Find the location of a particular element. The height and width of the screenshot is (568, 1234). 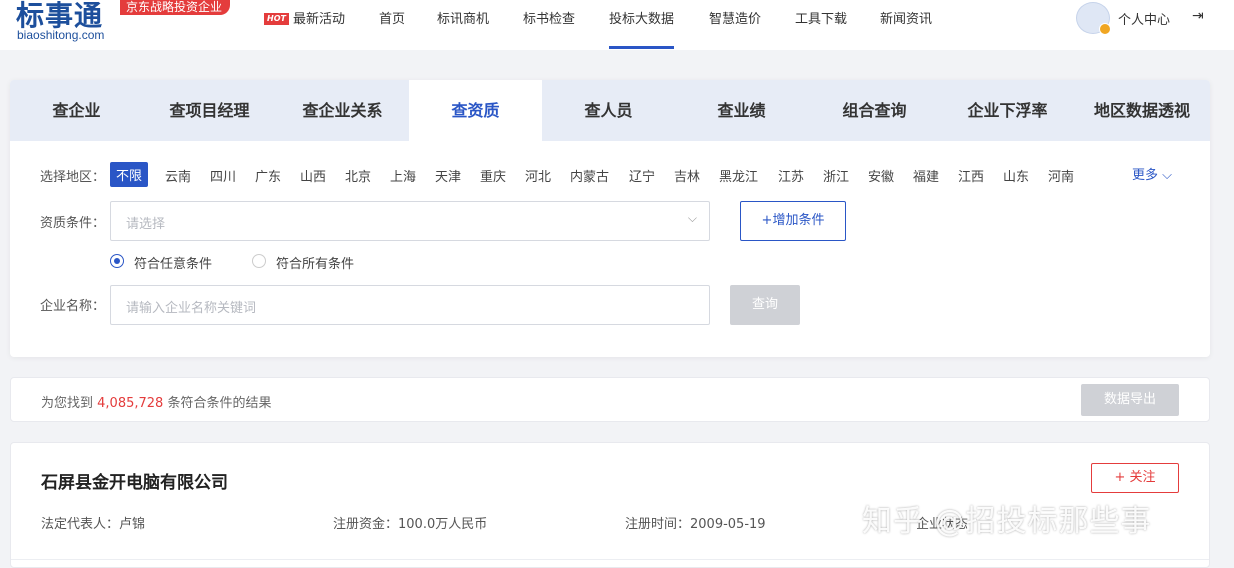

follow-button: + 关注 is located at coordinates (1135, 478).